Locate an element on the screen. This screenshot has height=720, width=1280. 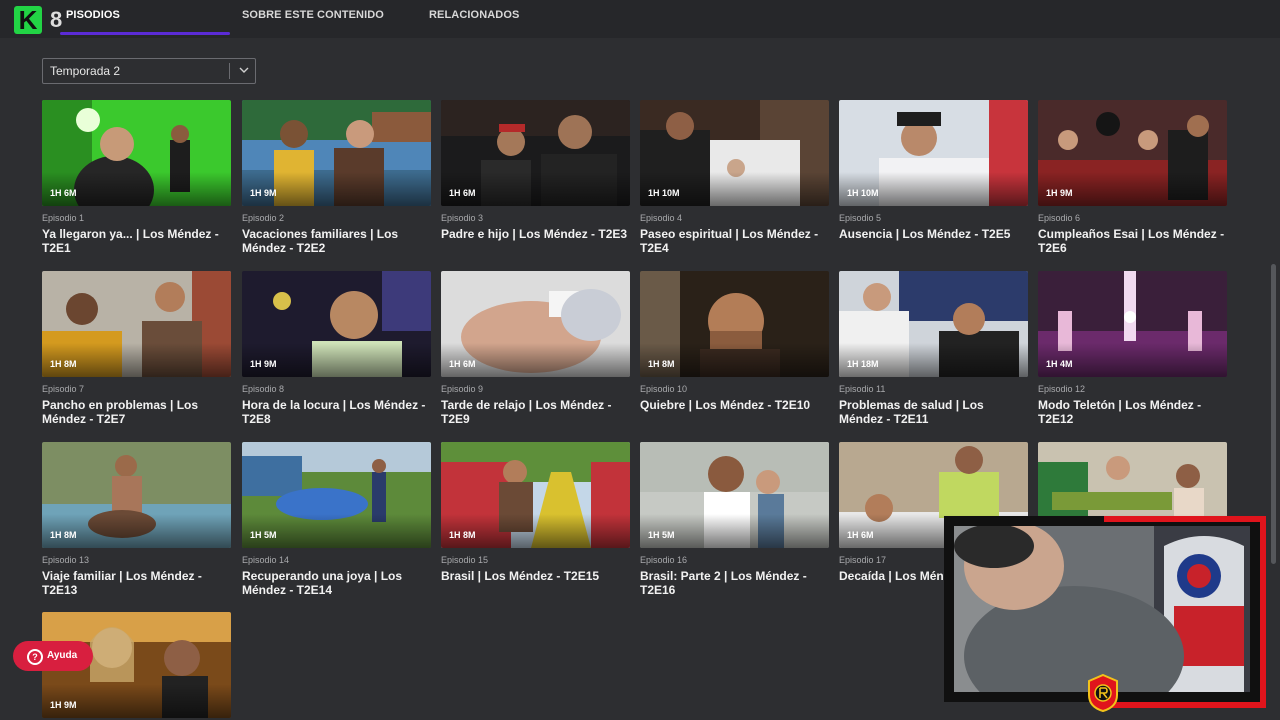
episode-number: Episodio 15 is located at coordinates (465, 560).